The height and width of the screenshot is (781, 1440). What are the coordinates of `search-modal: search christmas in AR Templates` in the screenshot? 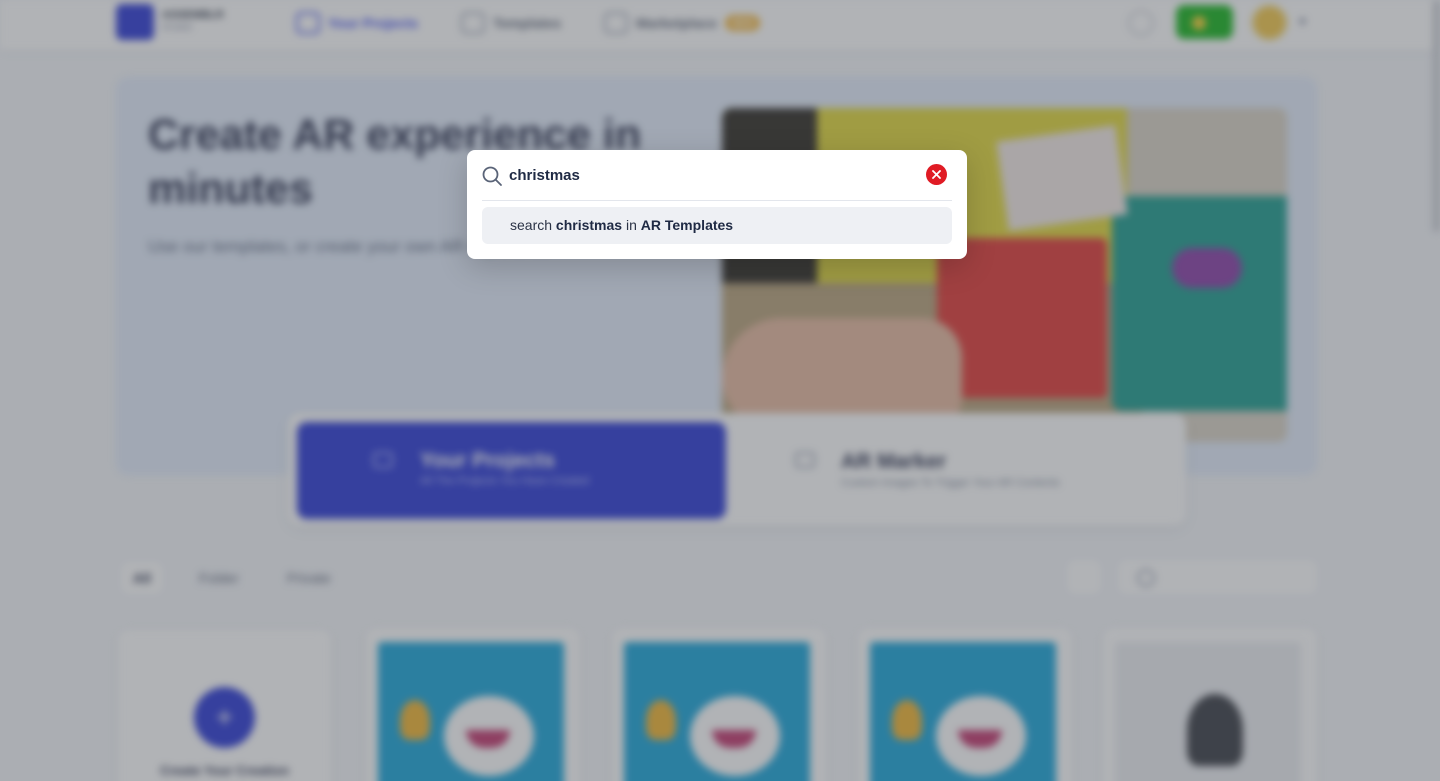 It's located at (717, 204).